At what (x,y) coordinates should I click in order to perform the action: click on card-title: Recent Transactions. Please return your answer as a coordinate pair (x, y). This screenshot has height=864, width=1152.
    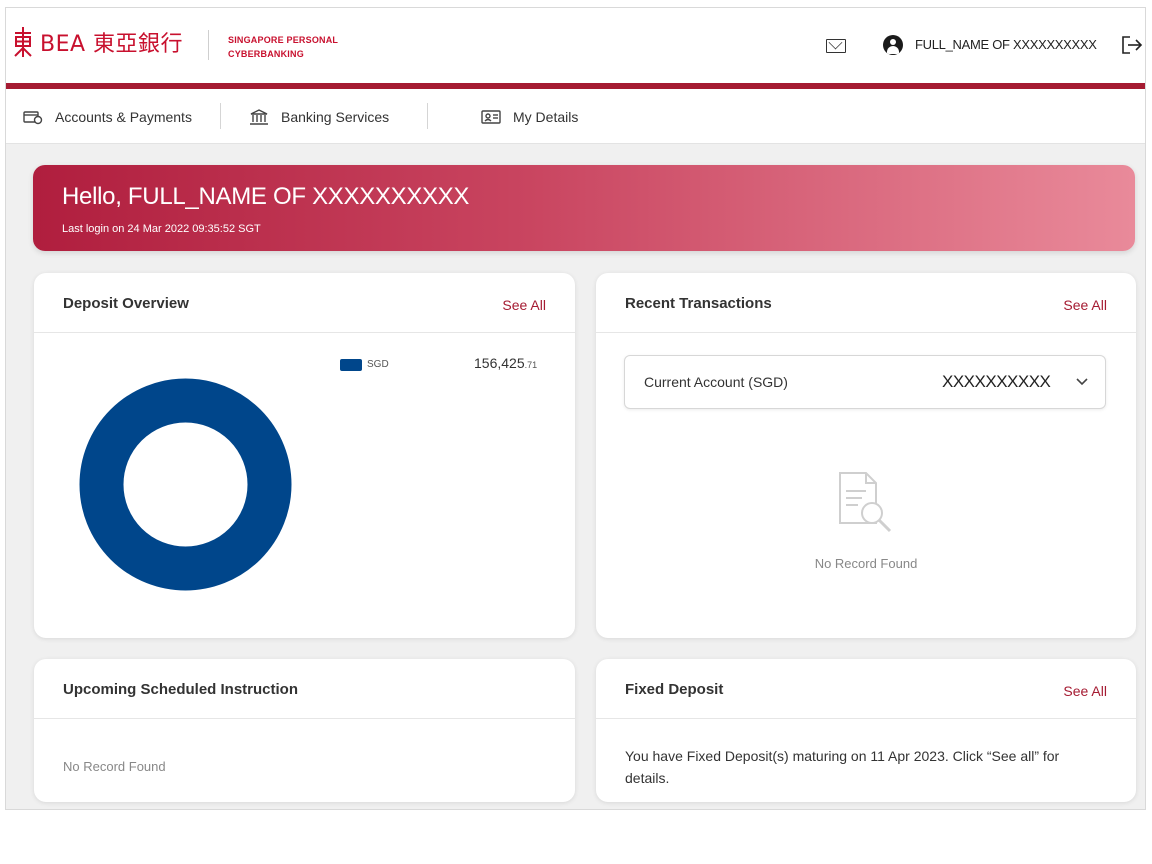
    Looking at the image, I should click on (698, 303).